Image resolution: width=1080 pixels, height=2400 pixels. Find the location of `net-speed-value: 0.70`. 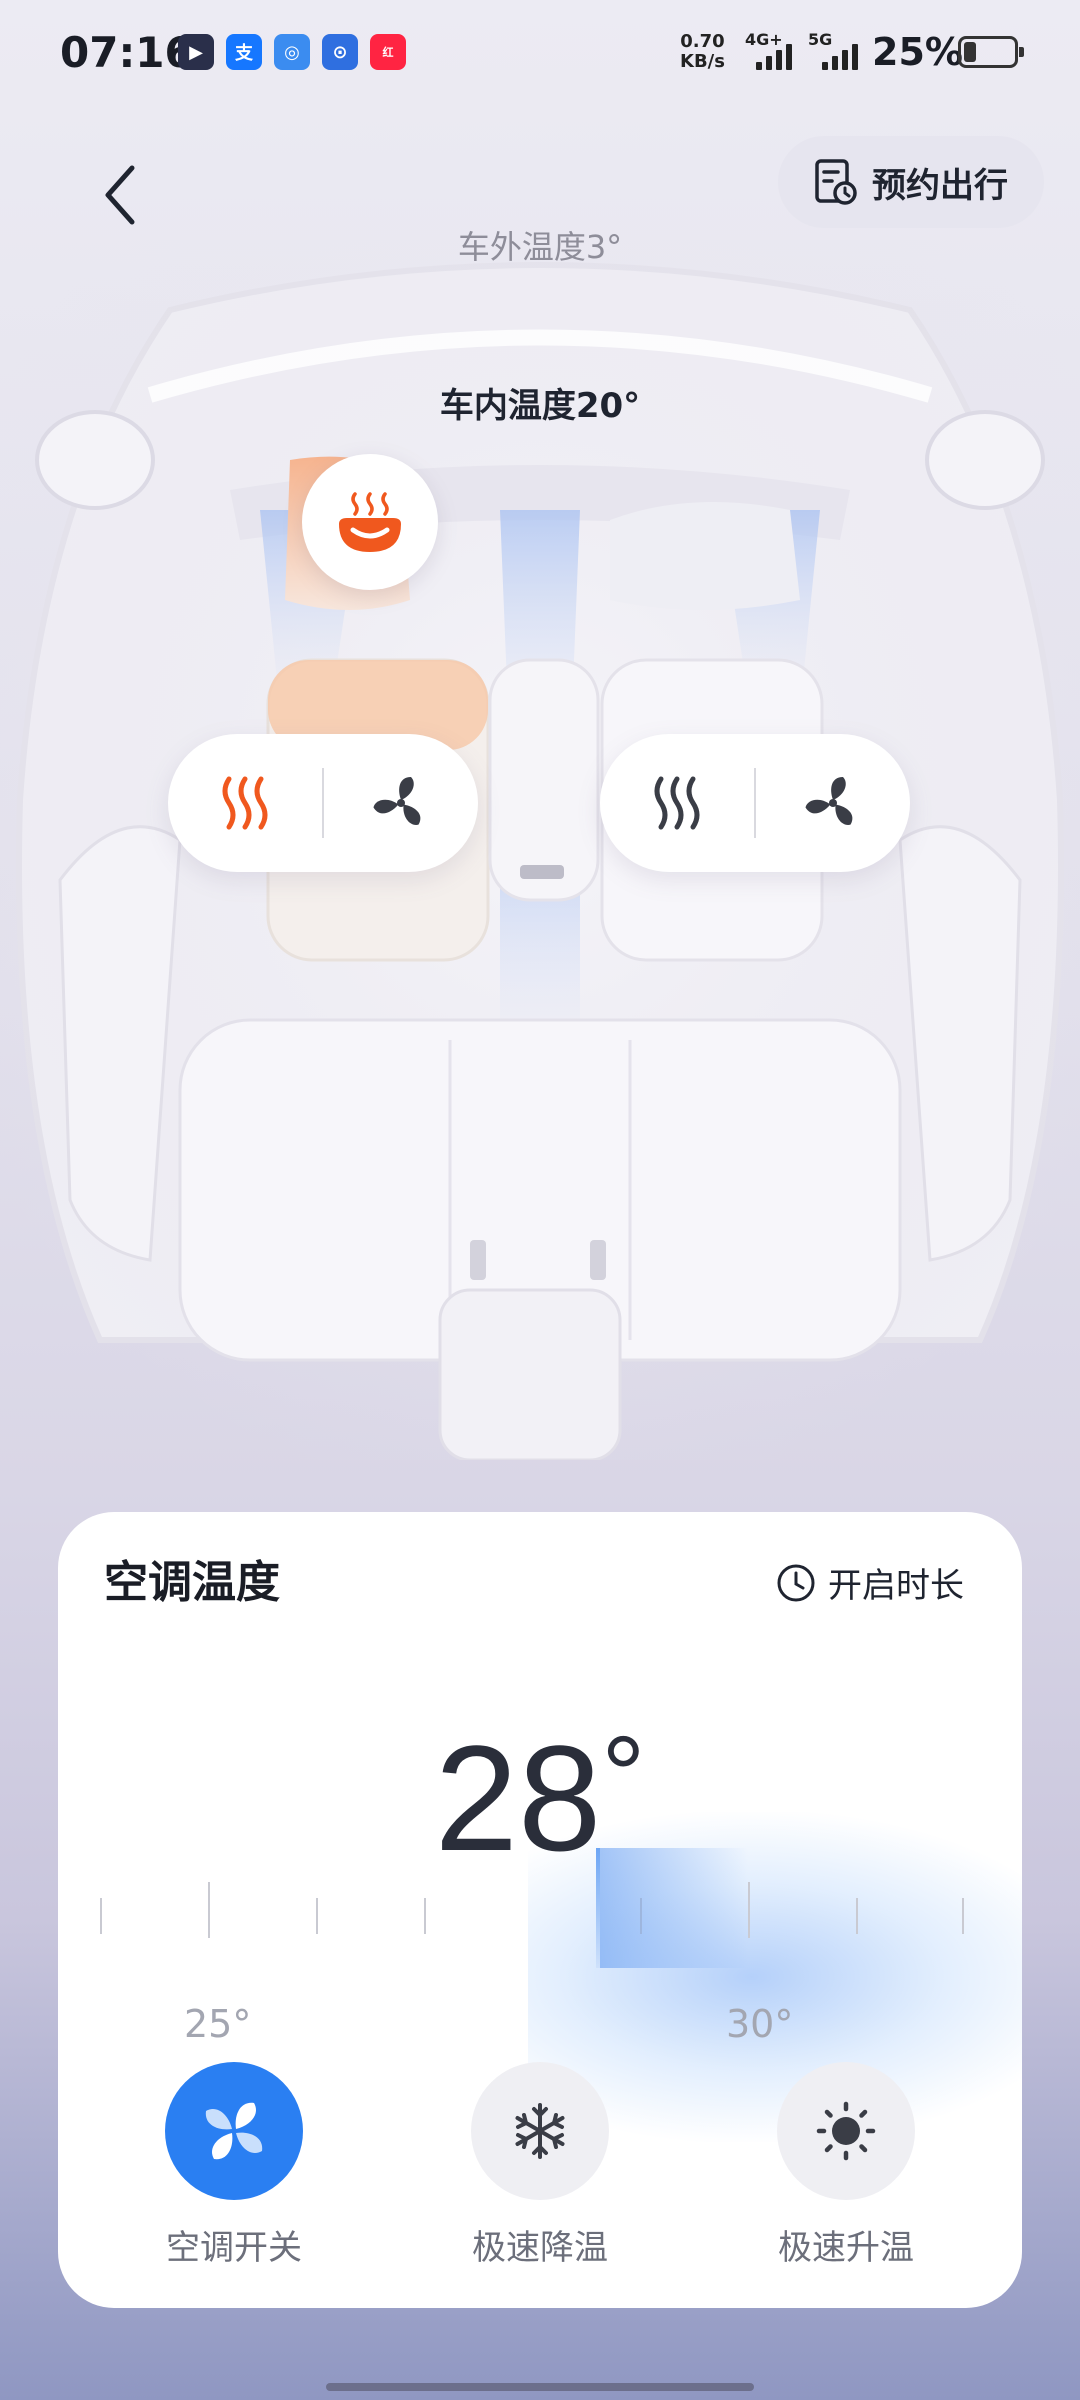

net-speed-value: 0.70 is located at coordinates (702, 41).